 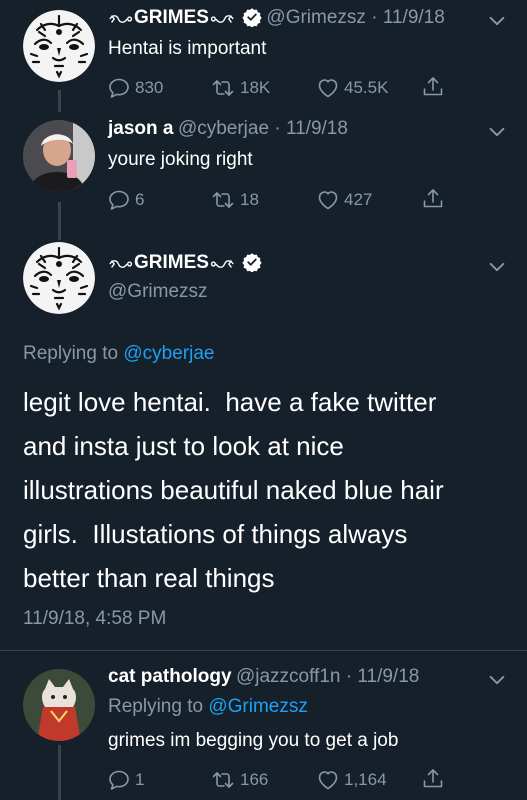 What do you see at coordinates (140, 128) in the screenshot?
I see `author-name: jason a` at bounding box center [140, 128].